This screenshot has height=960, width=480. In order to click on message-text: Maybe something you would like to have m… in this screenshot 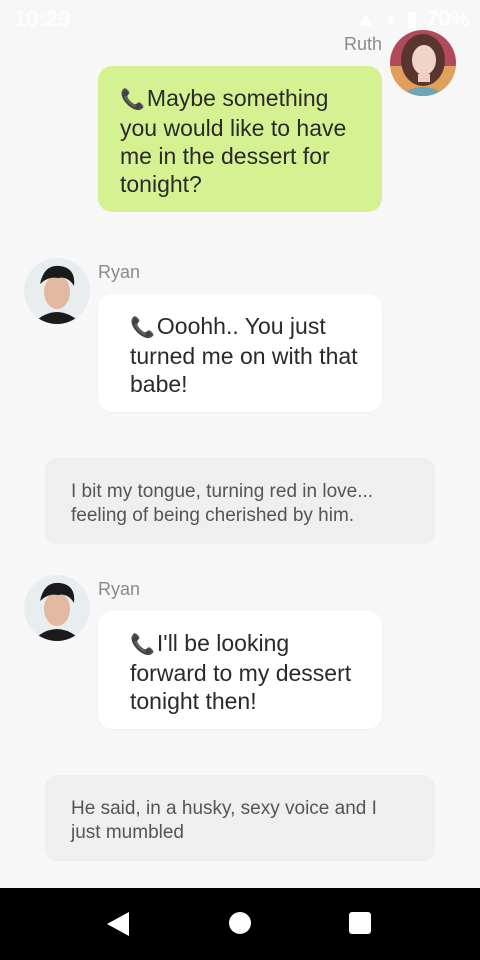, I will do `click(233, 141)`.